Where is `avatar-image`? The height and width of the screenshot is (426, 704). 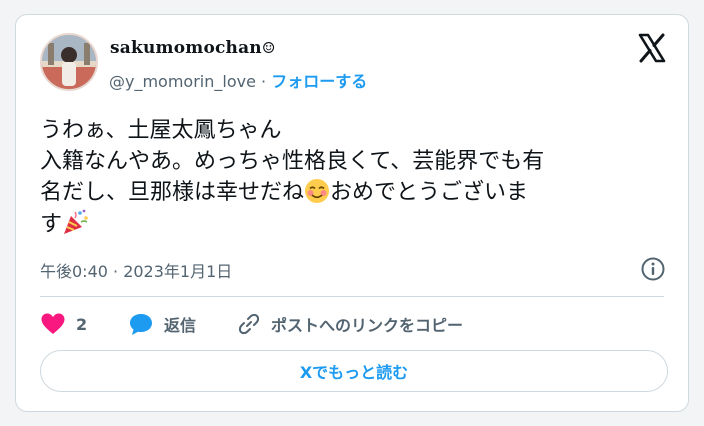
avatar-image is located at coordinates (69, 62).